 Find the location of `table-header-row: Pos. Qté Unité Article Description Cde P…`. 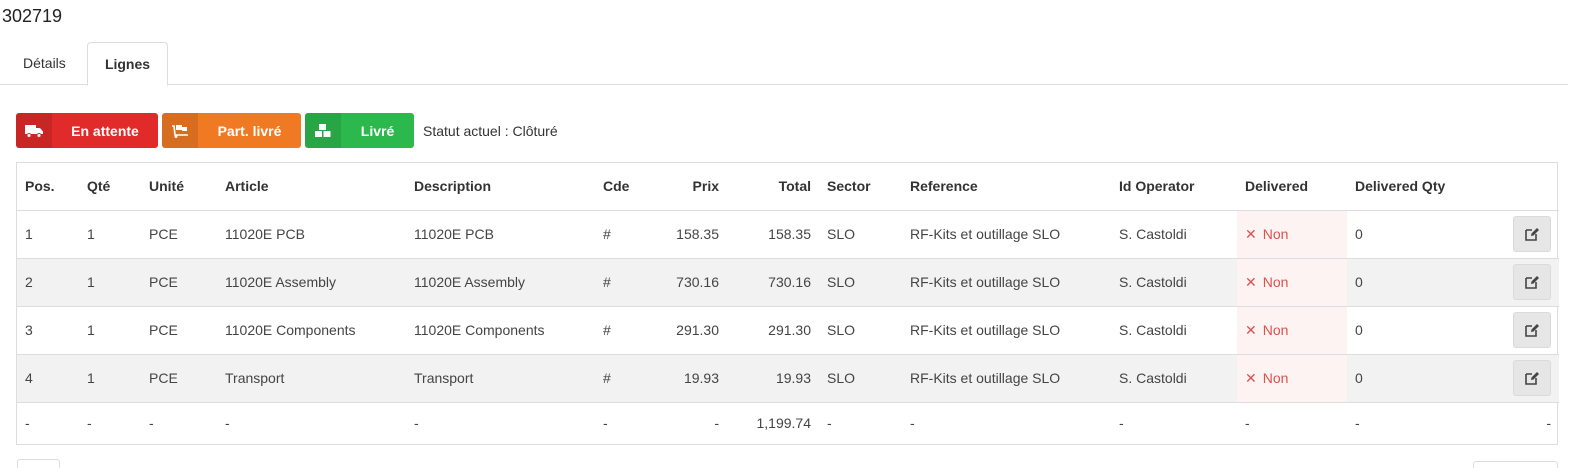

table-header-row: Pos. Qté Unité Article Description Cde P… is located at coordinates (788, 187).